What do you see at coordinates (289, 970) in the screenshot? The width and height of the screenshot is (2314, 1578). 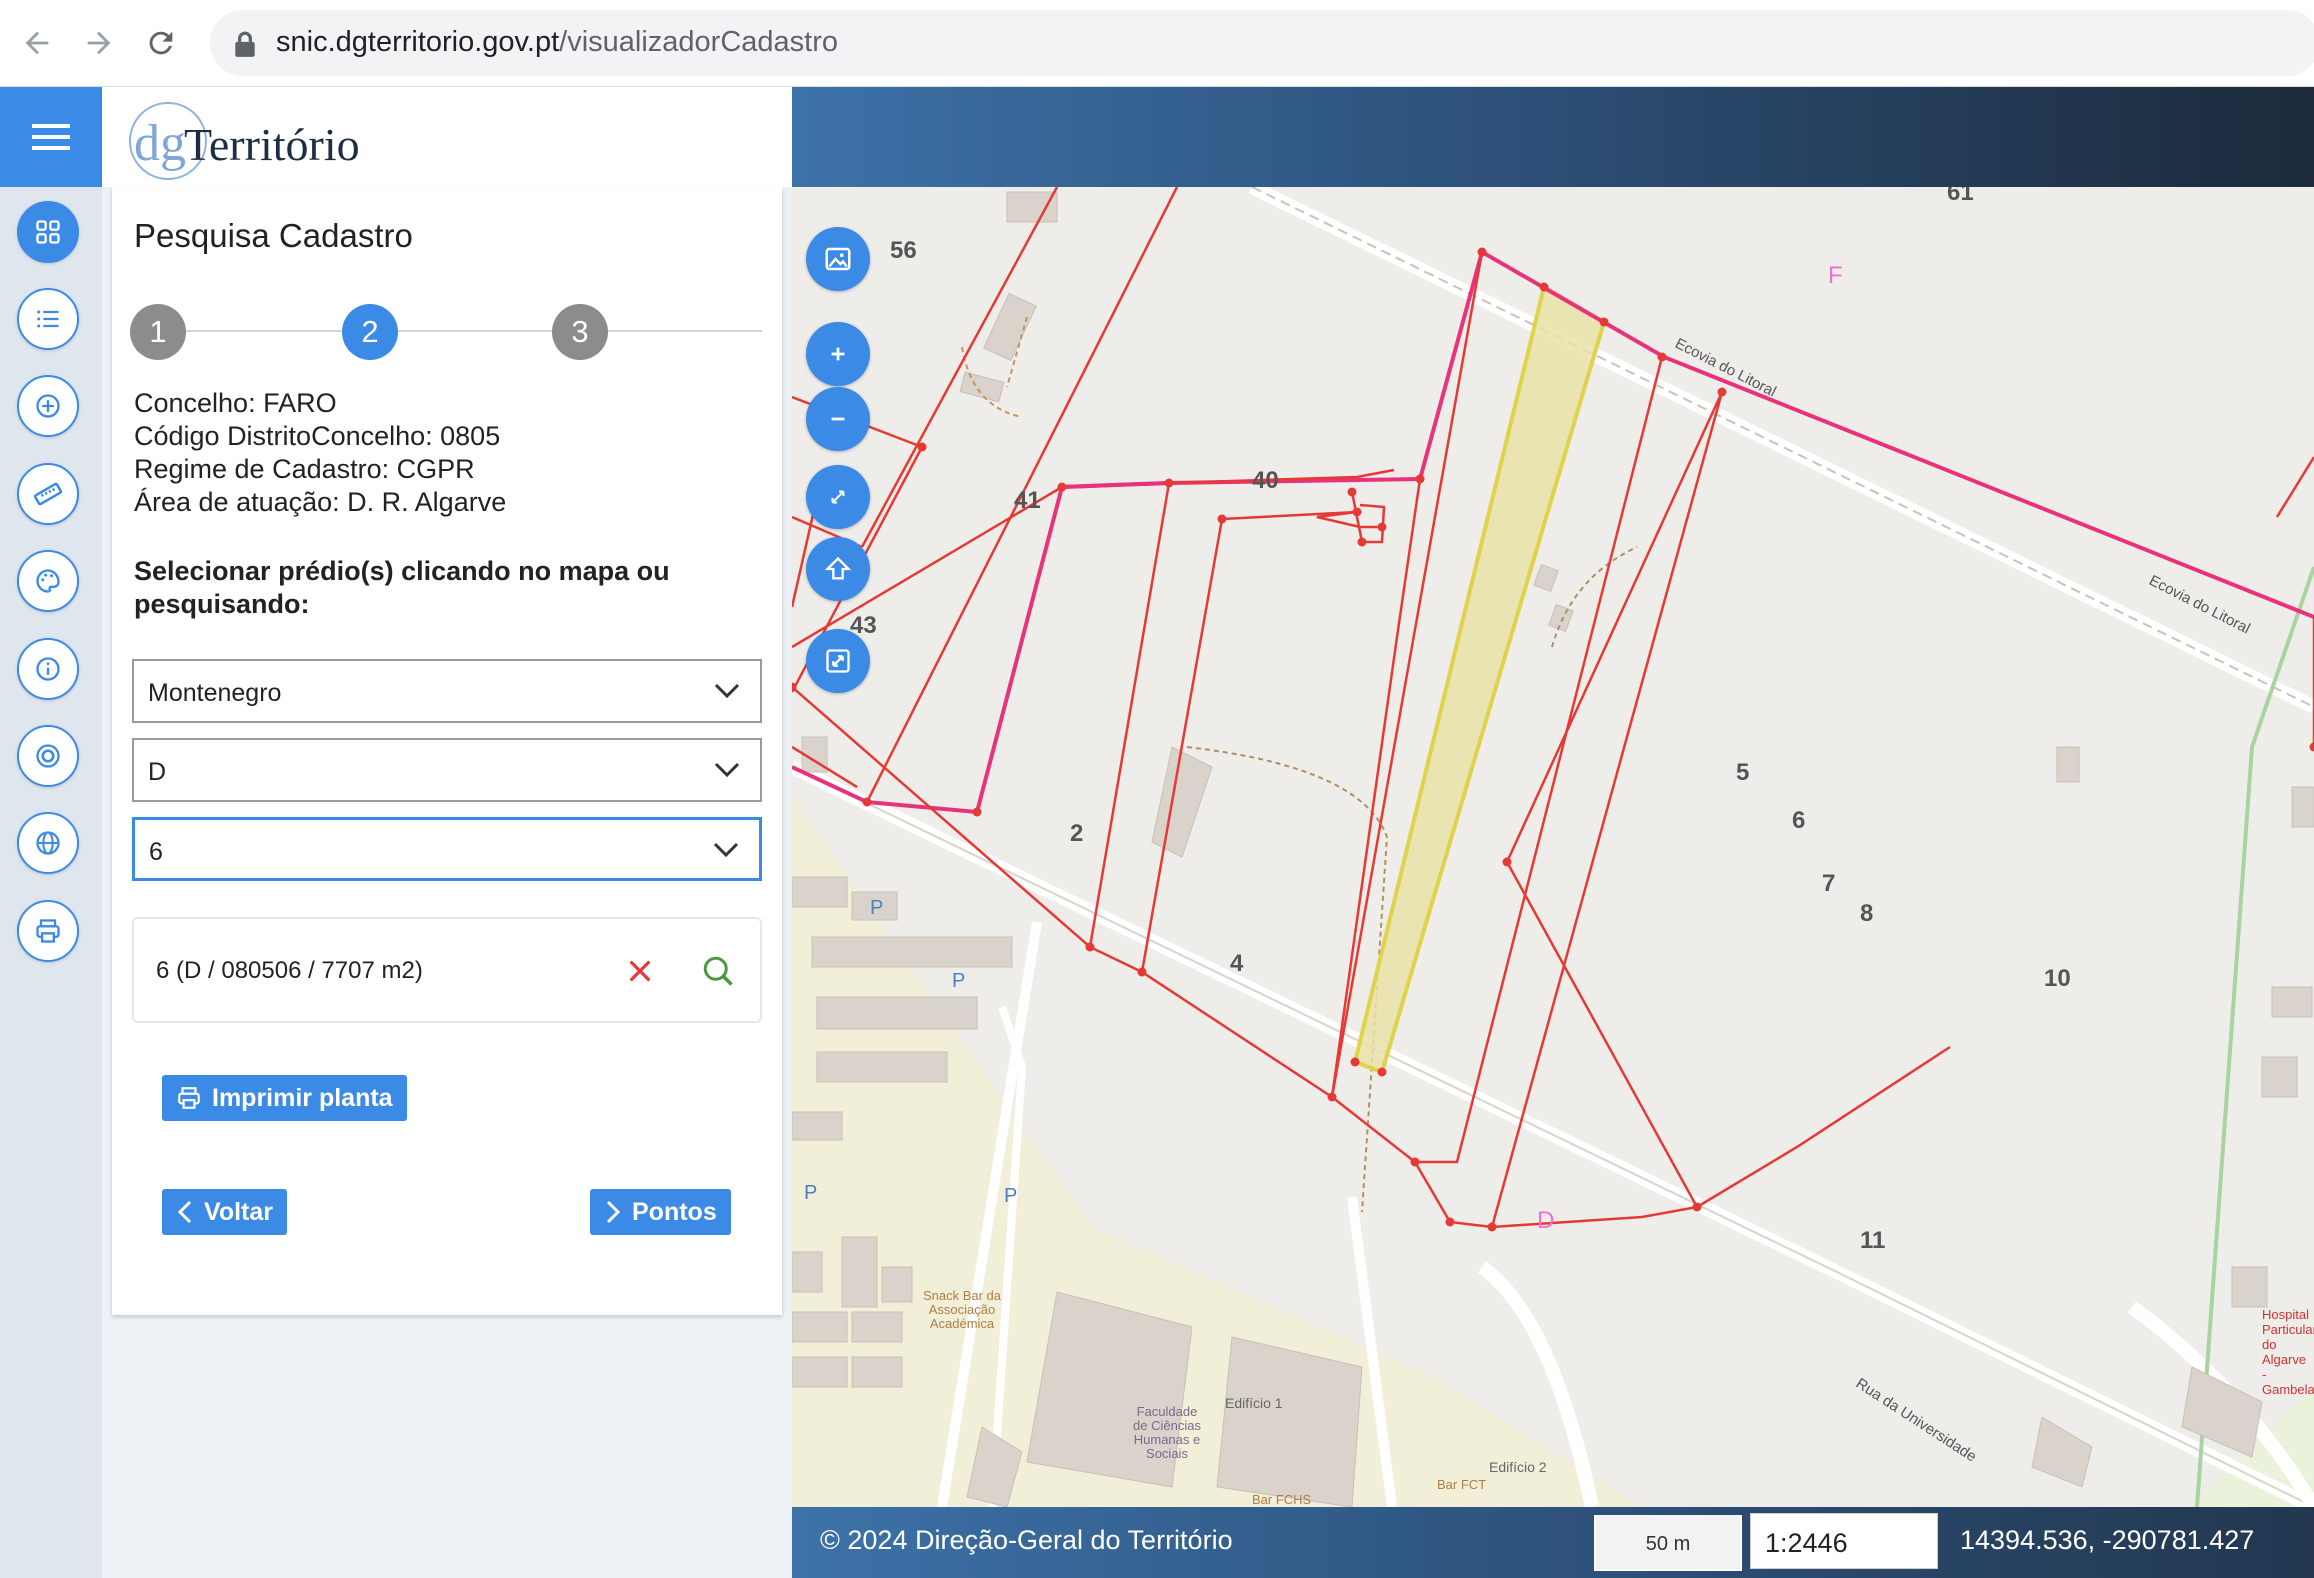 I see `result-text: 6 (D / 080506 / 7707 m2)` at bounding box center [289, 970].